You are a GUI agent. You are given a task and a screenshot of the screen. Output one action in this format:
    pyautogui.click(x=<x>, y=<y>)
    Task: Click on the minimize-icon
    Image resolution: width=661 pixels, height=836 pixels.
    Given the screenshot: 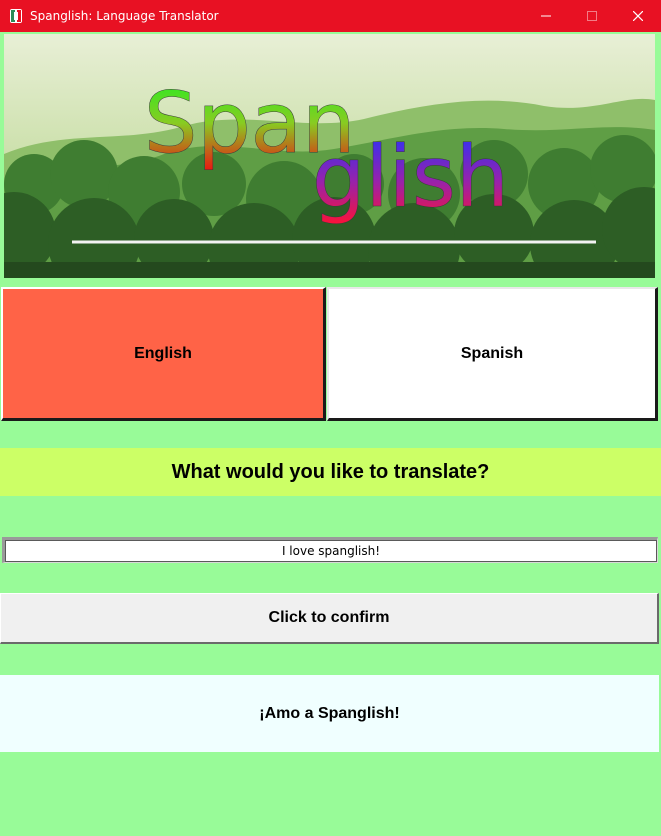 What is the action you would take?
    pyautogui.click(x=546, y=16)
    